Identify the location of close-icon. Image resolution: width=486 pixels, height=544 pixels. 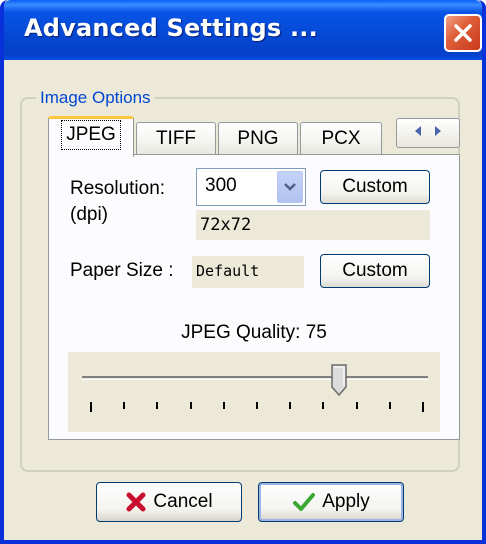
(463, 33).